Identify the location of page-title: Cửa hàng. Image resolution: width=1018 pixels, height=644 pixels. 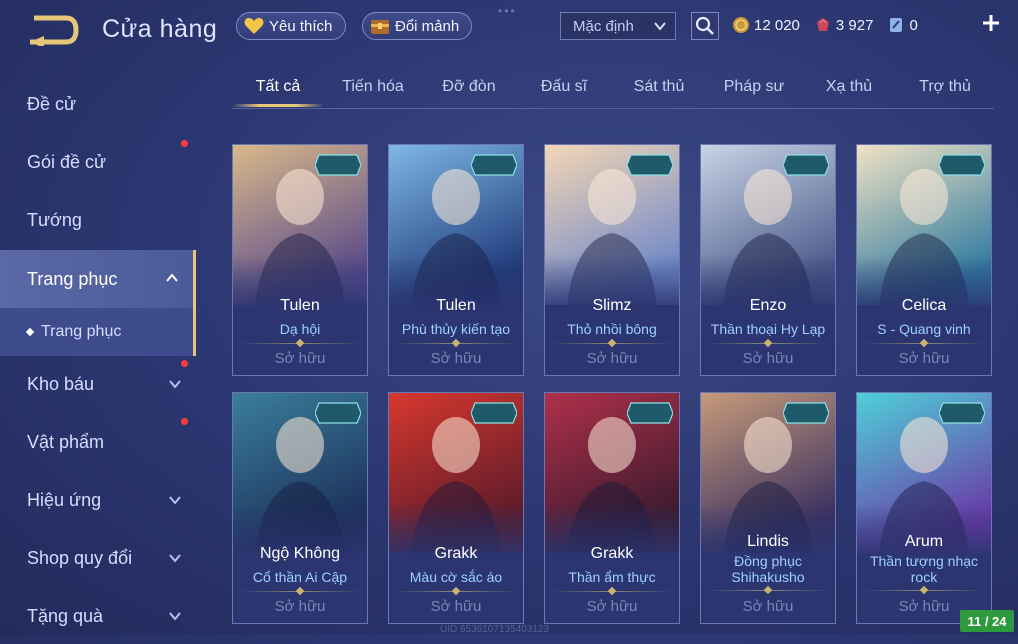
(160, 29).